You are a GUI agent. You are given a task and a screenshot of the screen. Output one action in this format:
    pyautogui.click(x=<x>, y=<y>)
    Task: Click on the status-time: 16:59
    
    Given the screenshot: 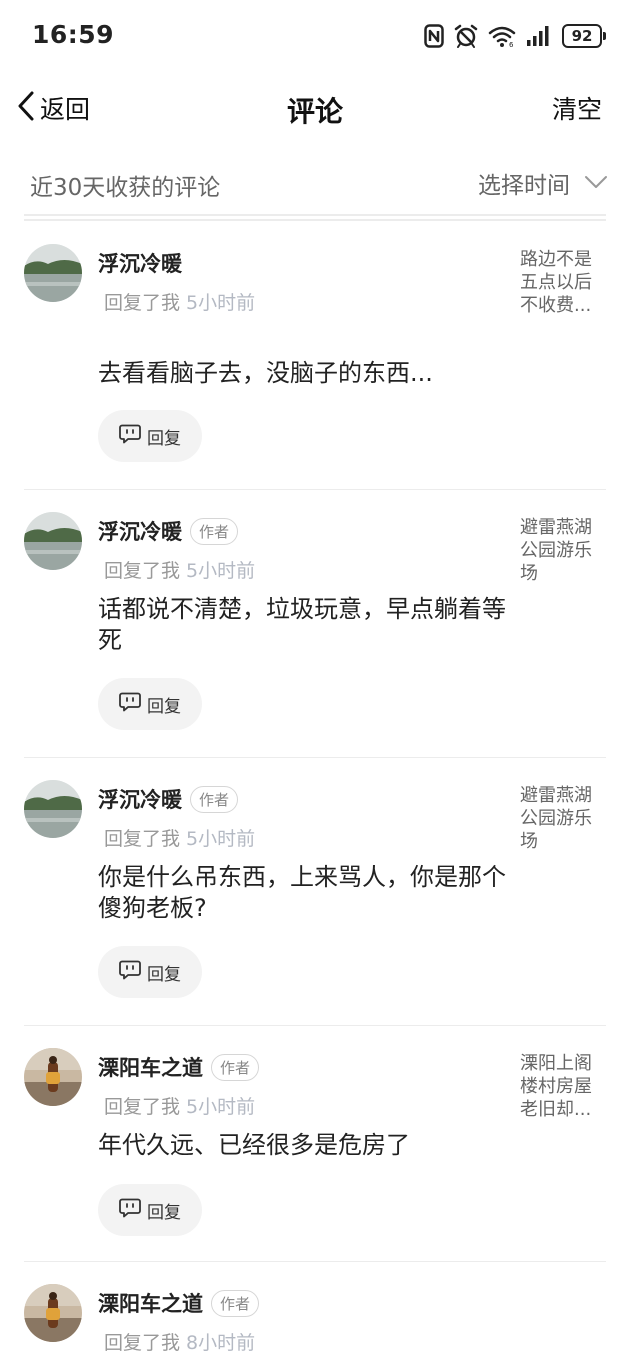 What is the action you would take?
    pyautogui.click(x=73, y=34)
    